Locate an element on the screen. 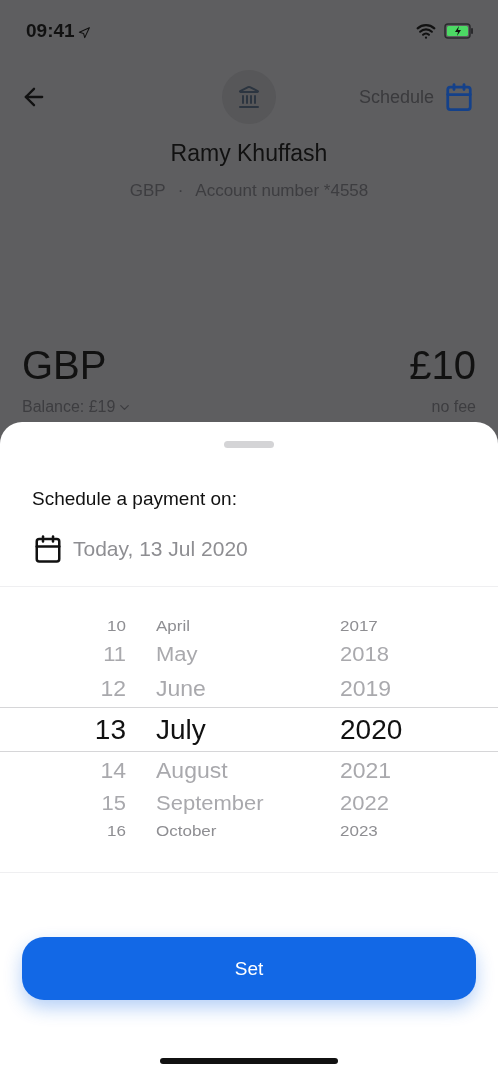 Image resolution: width=498 pixels, height=1080 pixels. status-time: 09:41 is located at coordinates (50, 31).